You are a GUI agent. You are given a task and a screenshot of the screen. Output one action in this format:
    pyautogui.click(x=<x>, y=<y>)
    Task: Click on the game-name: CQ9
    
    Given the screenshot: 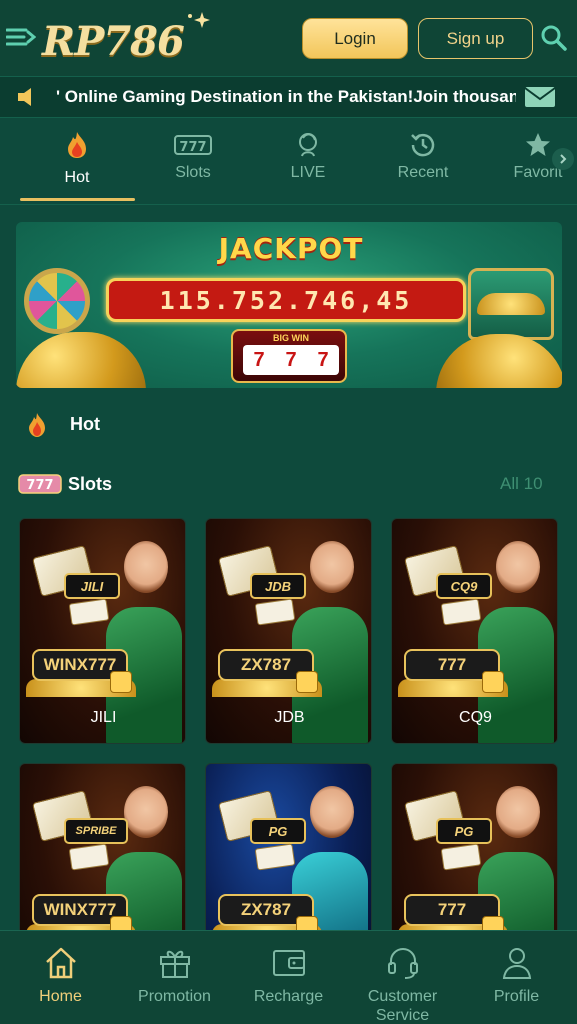 What is the action you would take?
    pyautogui.click(x=475, y=717)
    